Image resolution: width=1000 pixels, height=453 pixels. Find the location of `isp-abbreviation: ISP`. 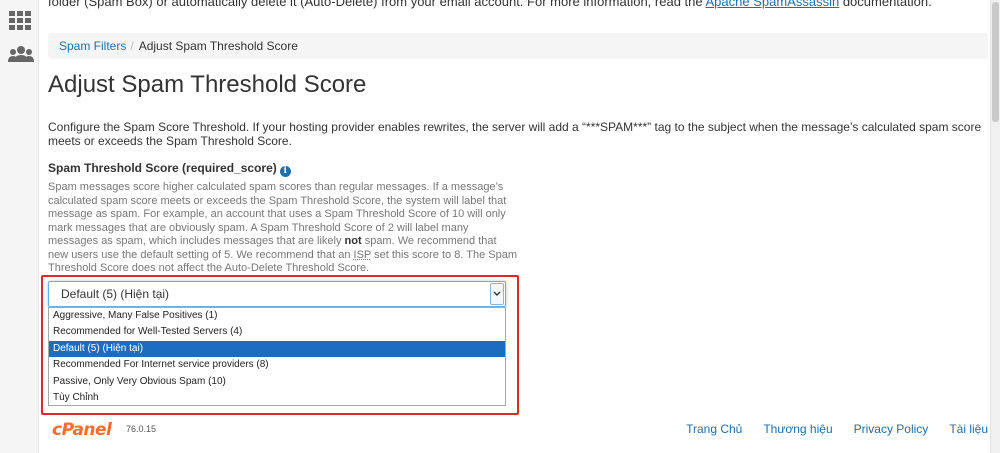

isp-abbreviation: ISP is located at coordinates (362, 254).